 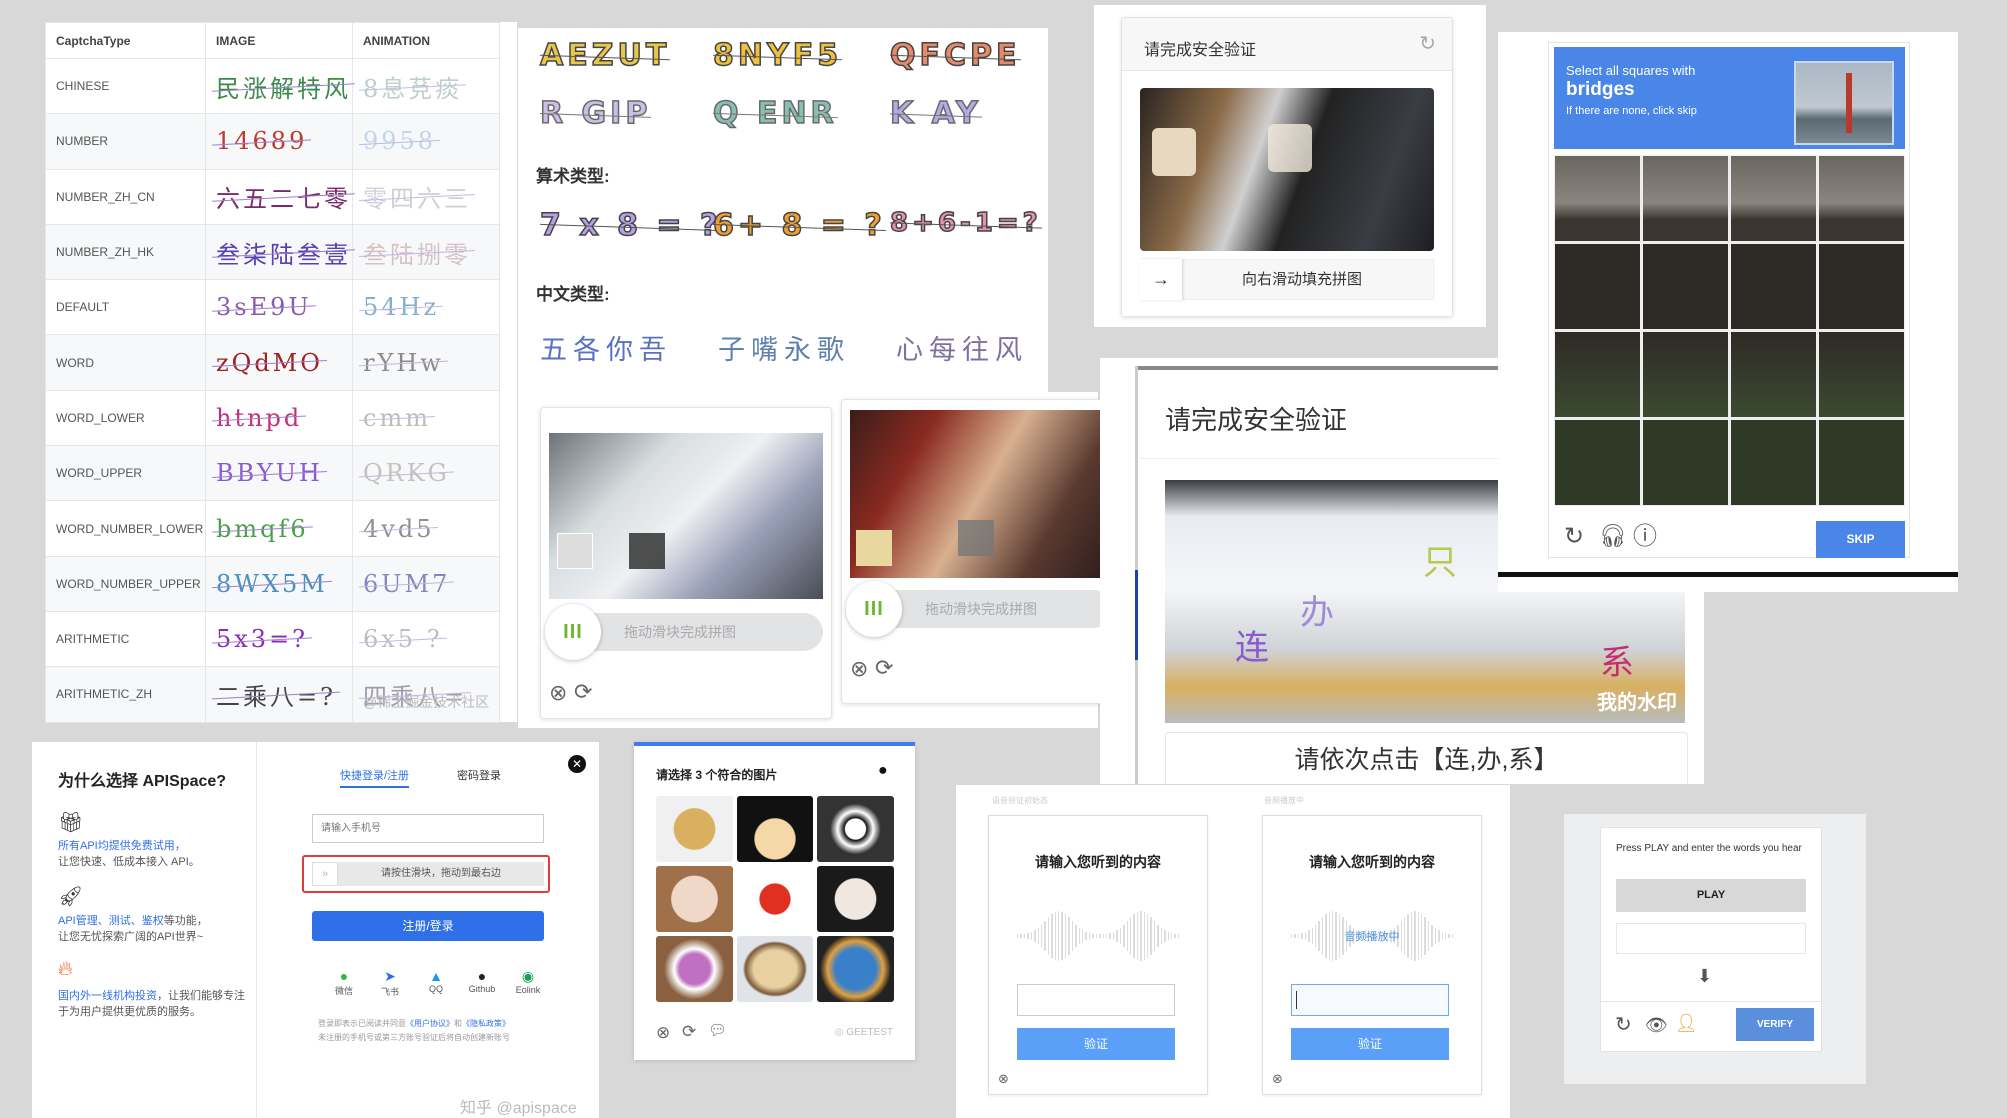 I want to click on privacy-policy-link: 《隐私政策》, so click(x=486, y=1023).